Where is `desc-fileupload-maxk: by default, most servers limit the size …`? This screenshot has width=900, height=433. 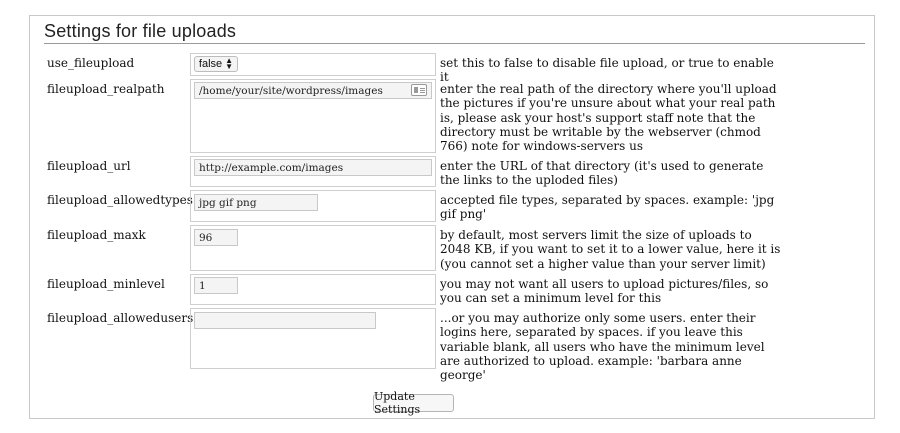 desc-fileupload-maxk: by default, most servers limit the size … is located at coordinates (610, 249).